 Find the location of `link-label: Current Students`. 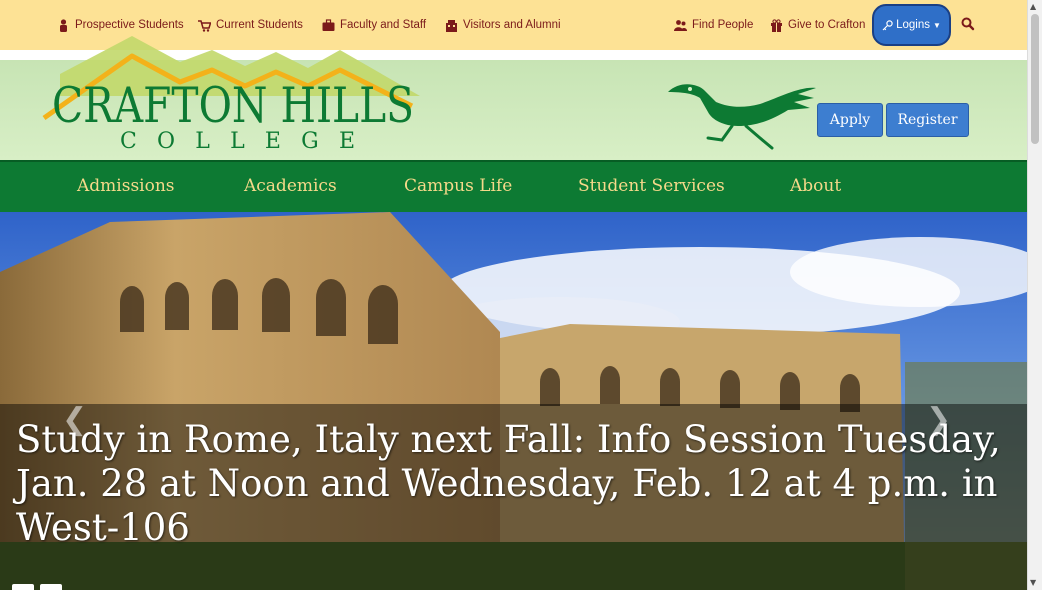

link-label: Current Students is located at coordinates (259, 25).